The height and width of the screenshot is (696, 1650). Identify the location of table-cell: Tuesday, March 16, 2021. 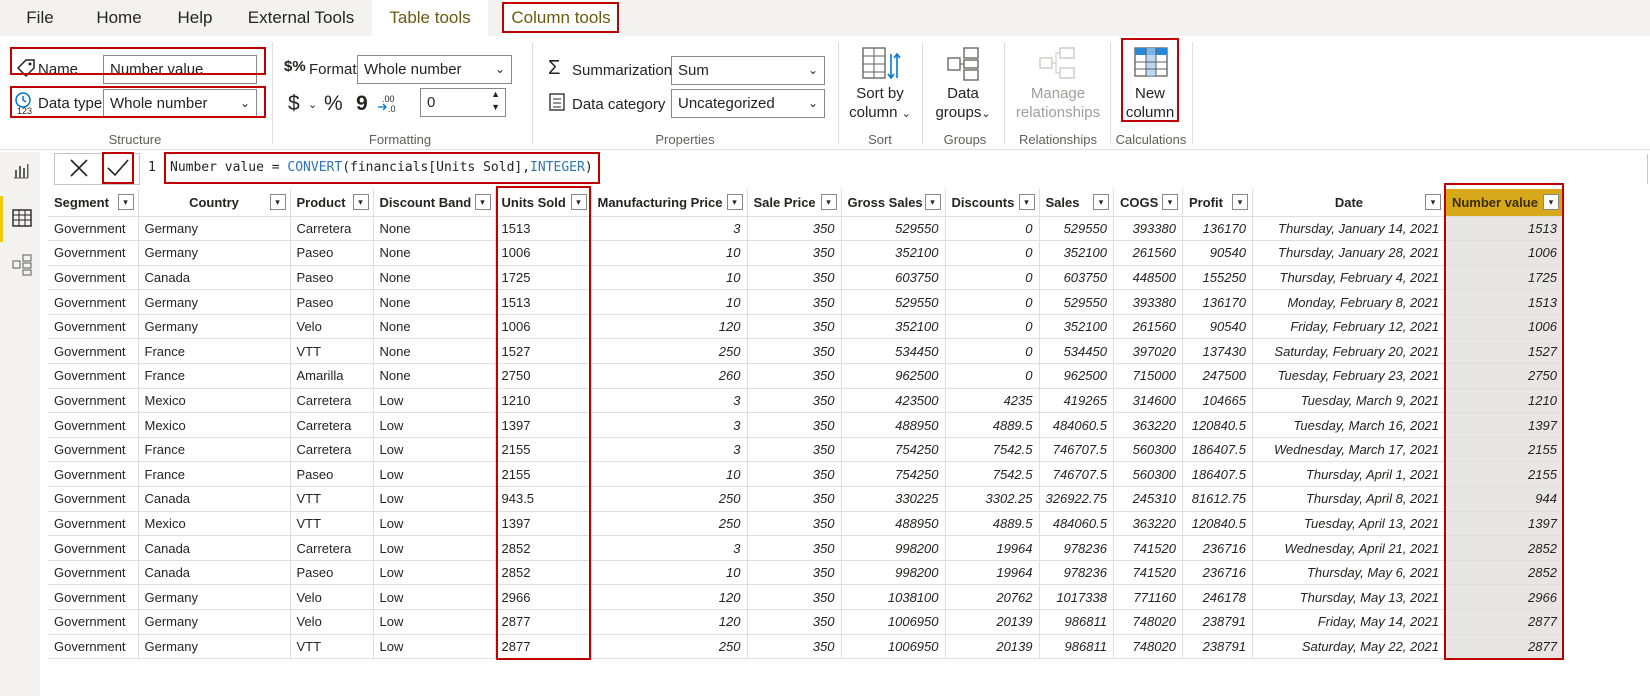
(1349, 425).